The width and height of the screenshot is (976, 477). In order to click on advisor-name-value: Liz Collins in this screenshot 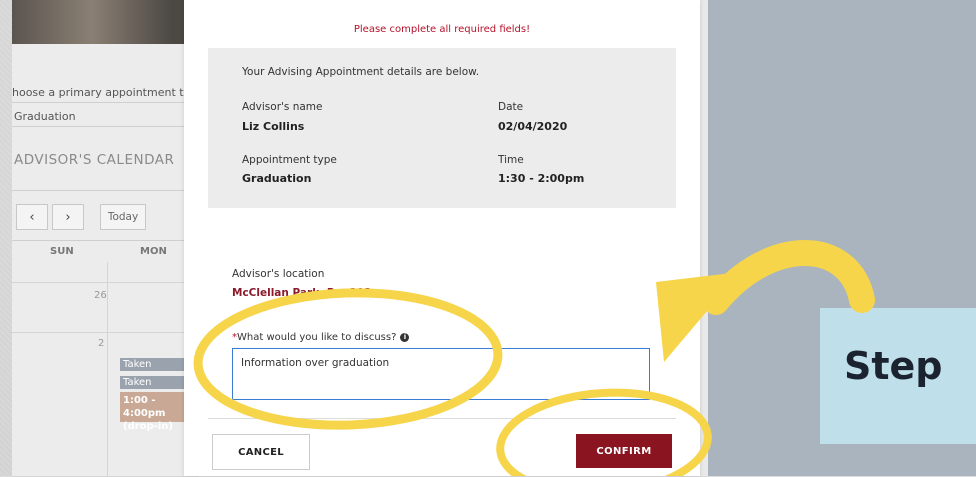, I will do `click(273, 126)`.